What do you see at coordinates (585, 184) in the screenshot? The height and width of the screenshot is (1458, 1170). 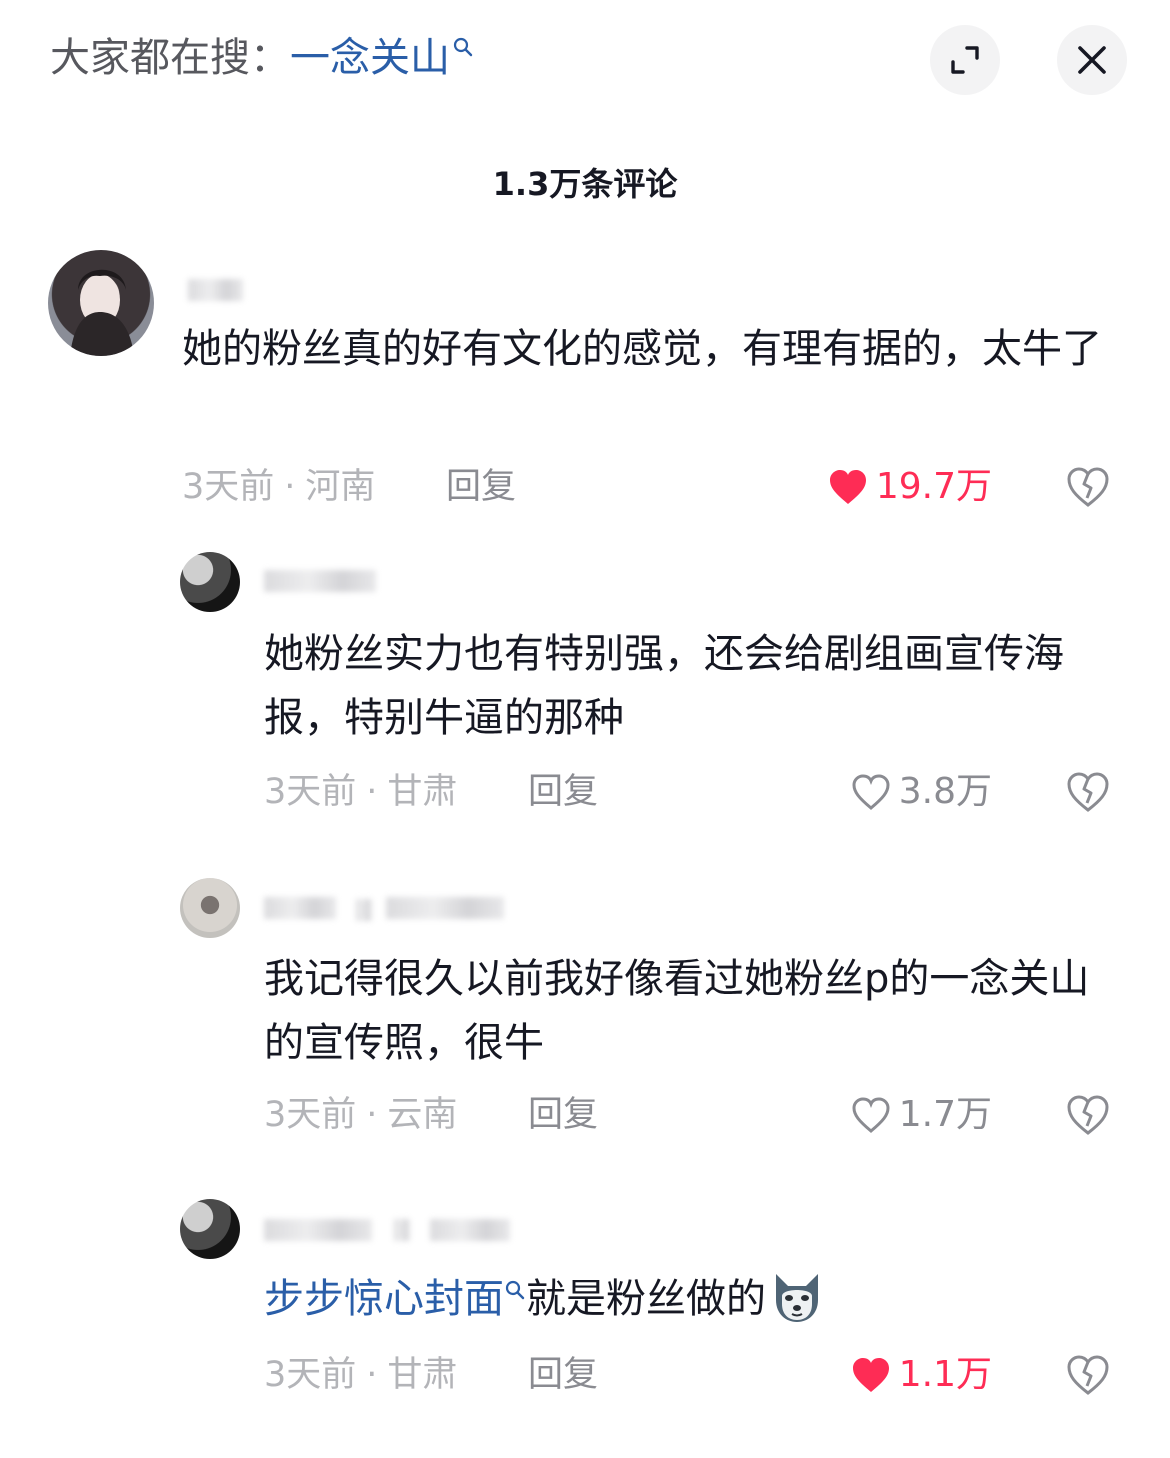 I see `comments-count: 1.3万条评论` at bounding box center [585, 184].